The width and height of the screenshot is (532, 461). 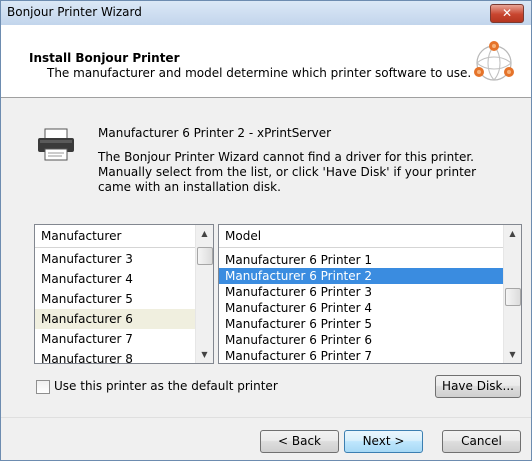 I want to click on header-title: Install Bonjour Printer, so click(x=104, y=58).